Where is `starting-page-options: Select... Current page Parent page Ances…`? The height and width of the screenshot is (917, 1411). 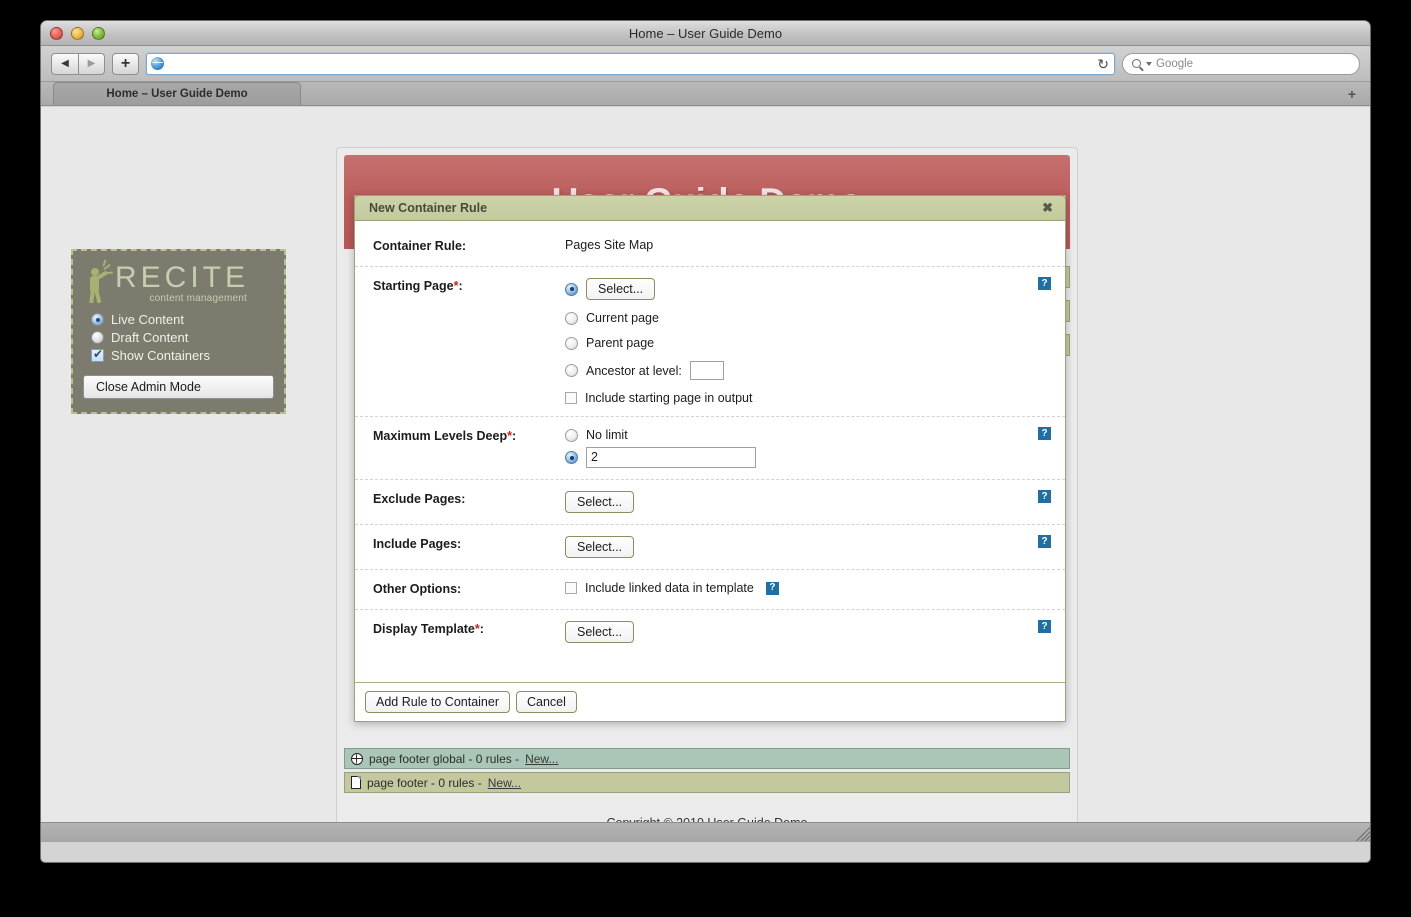
starting-page-options: Select... Current page Parent page Ances… is located at coordinates (806, 341).